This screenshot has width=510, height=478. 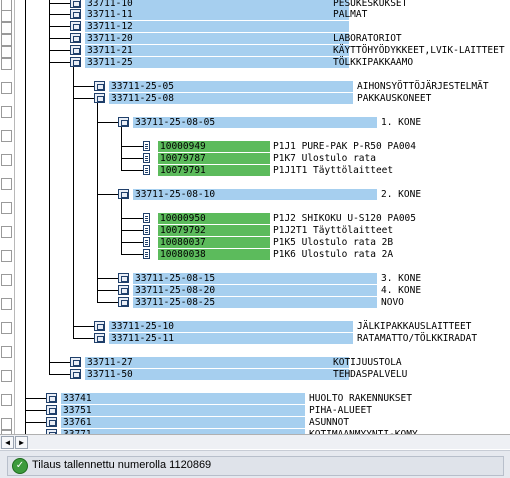 I want to click on node-code: 33711-10, so click(x=217, y=4).